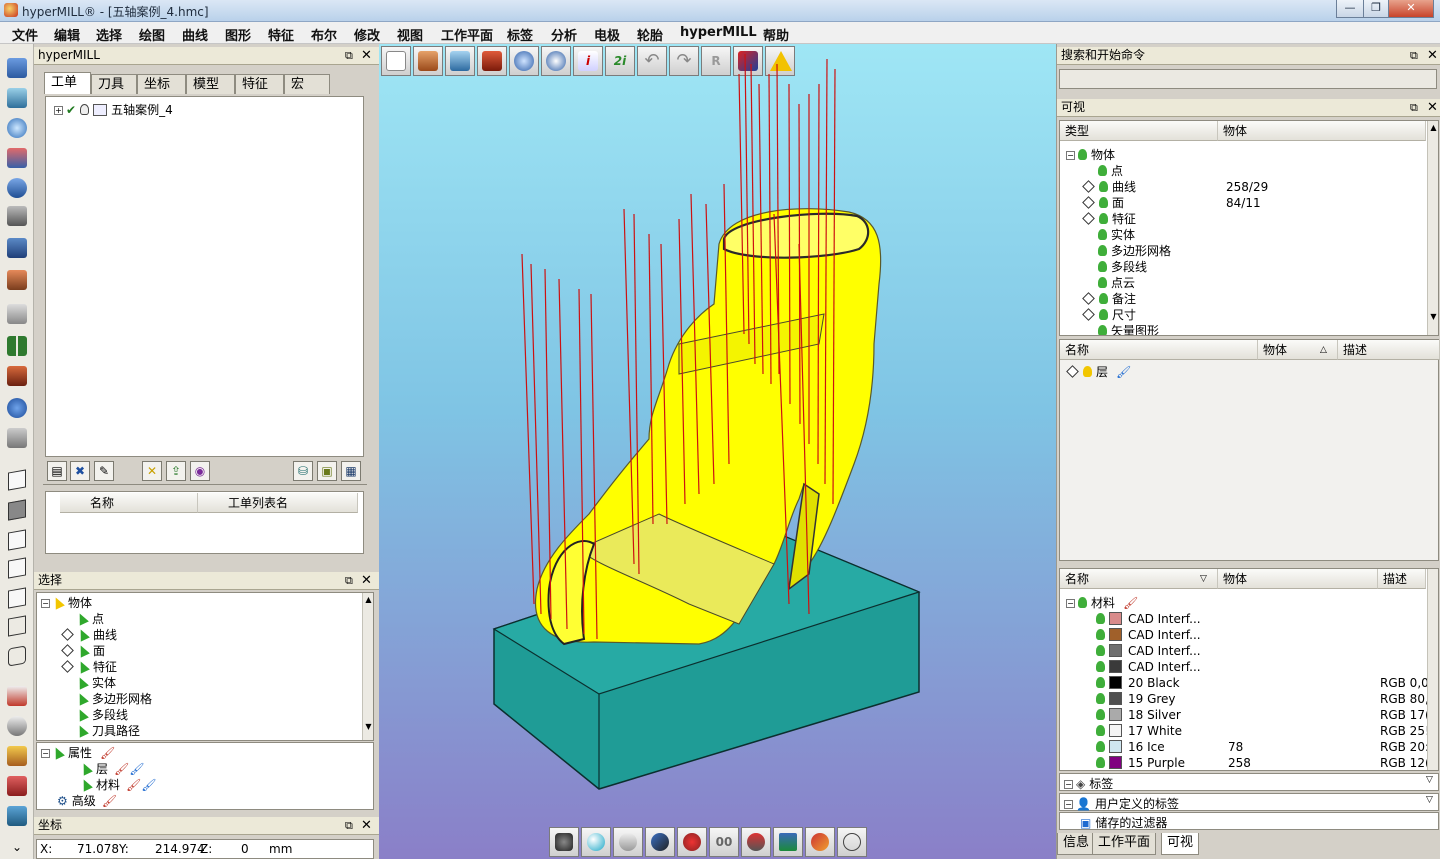  I want to click on paint-icon, so click(660, 842).